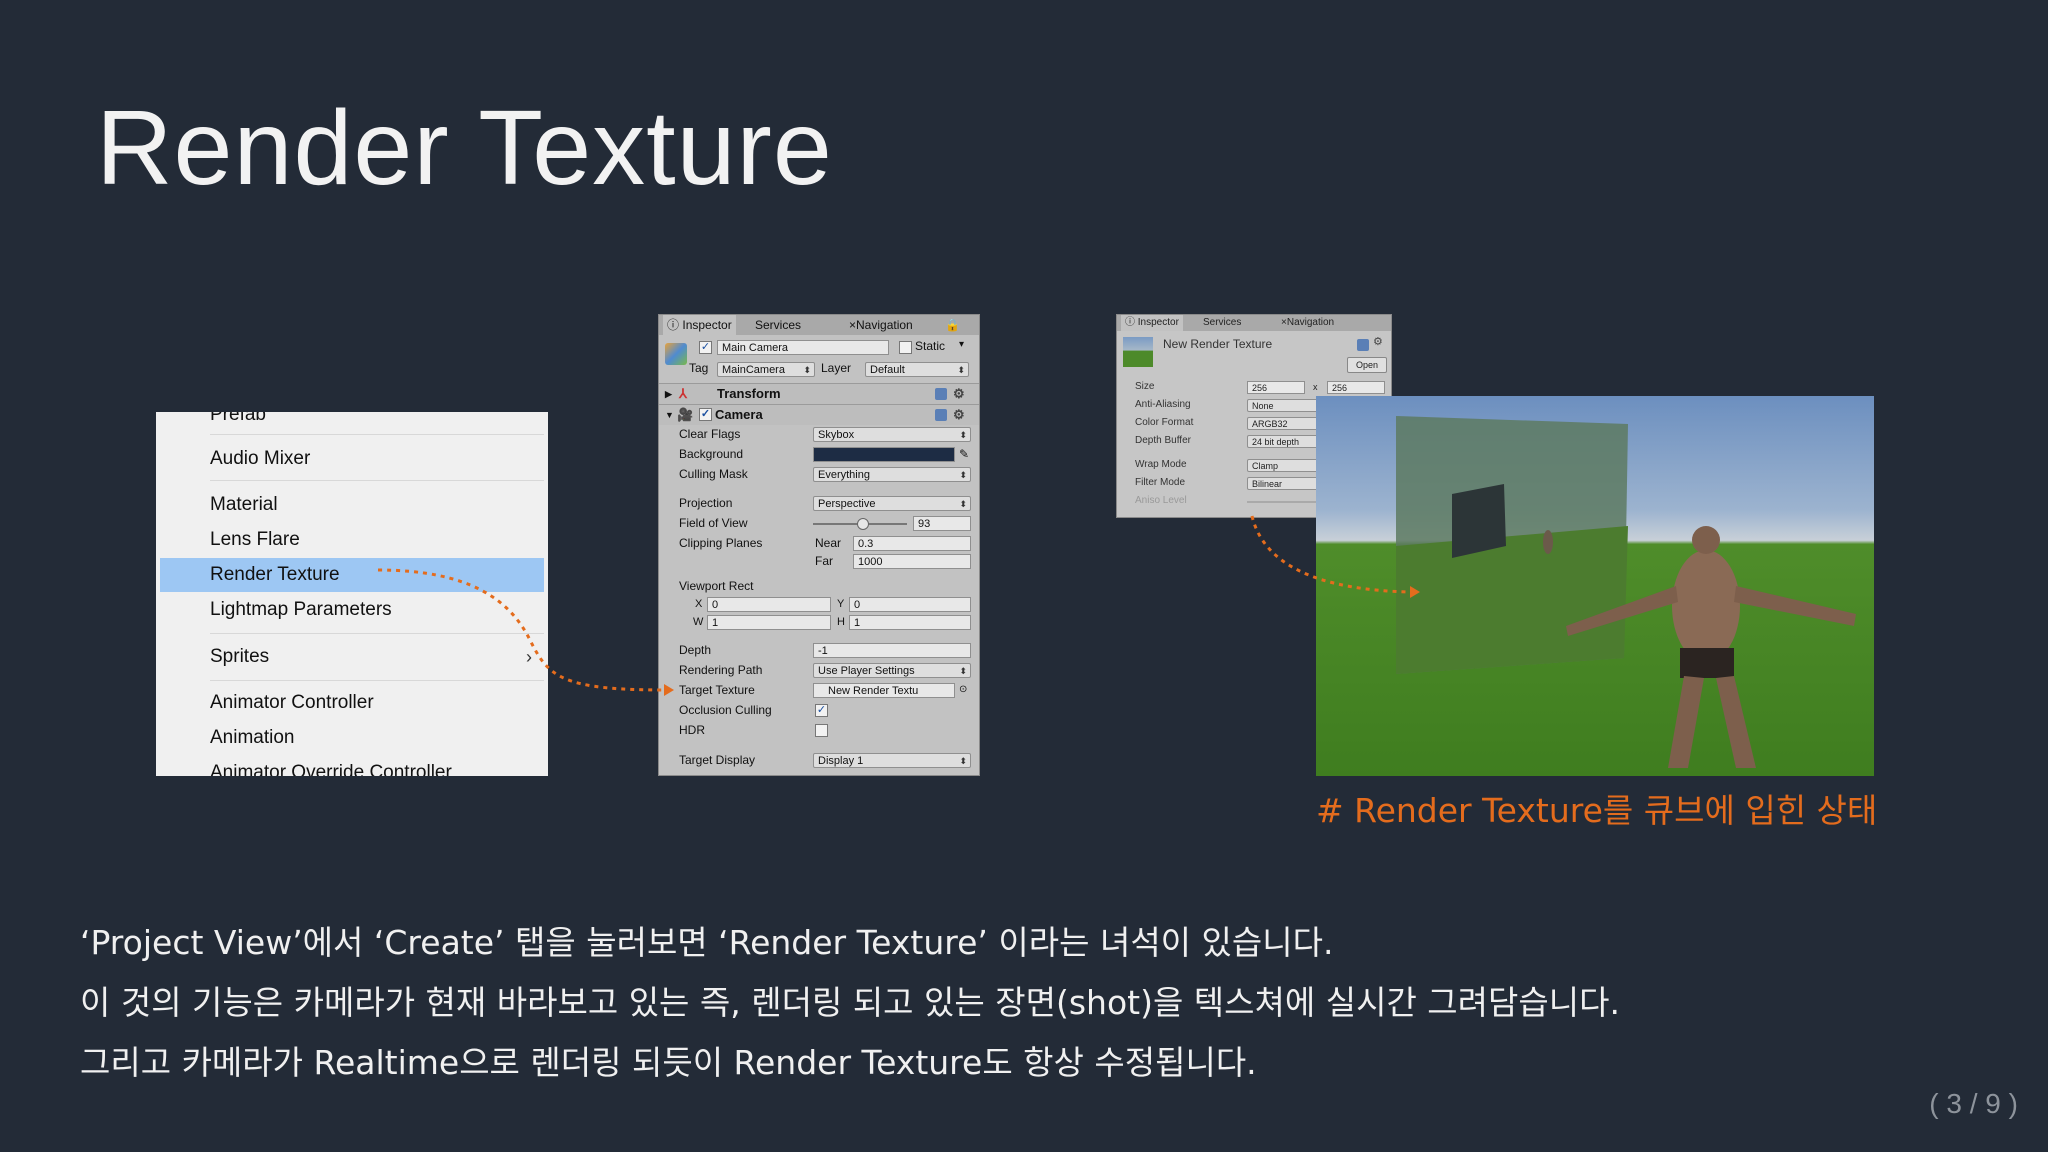 The image size is (2048, 1152). Describe the element at coordinates (884, 454) in the screenshot. I see `background-color-swatch` at that location.